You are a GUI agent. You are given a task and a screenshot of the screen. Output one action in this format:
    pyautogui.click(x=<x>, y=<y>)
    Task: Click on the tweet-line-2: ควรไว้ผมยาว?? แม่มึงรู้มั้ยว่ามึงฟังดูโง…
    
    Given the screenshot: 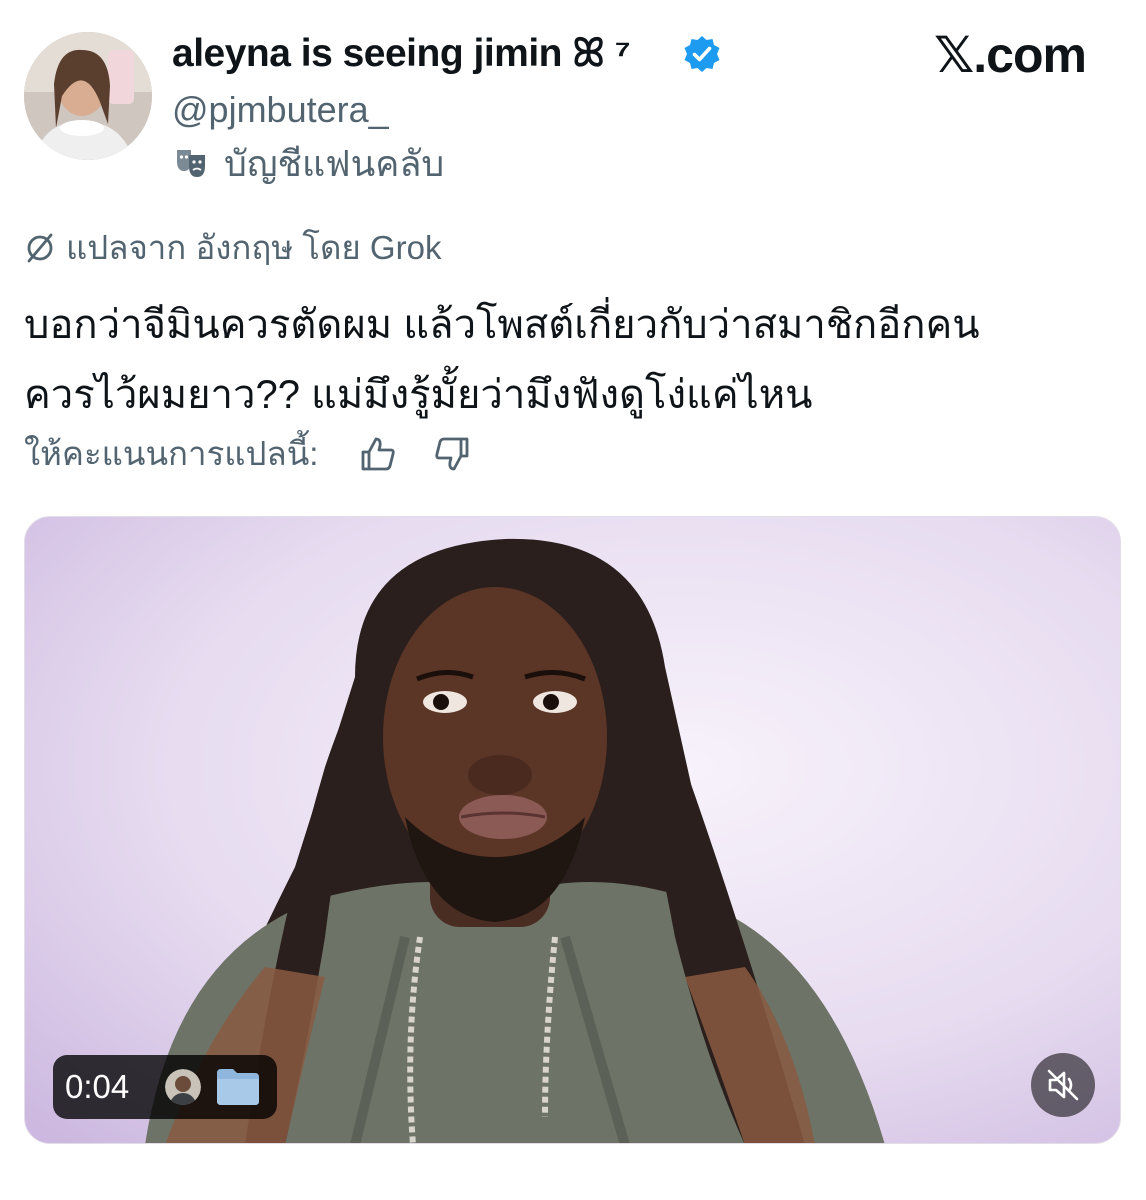 What is the action you would take?
    pyautogui.click(x=418, y=395)
    